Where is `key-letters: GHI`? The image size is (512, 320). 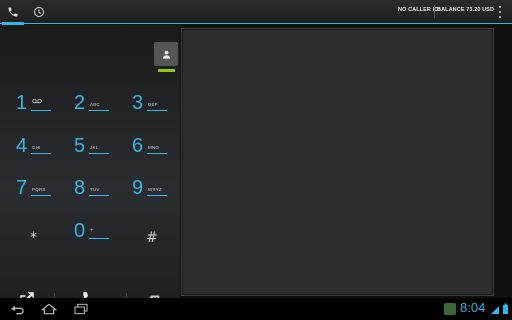
key-letters: GHI is located at coordinates (36, 147).